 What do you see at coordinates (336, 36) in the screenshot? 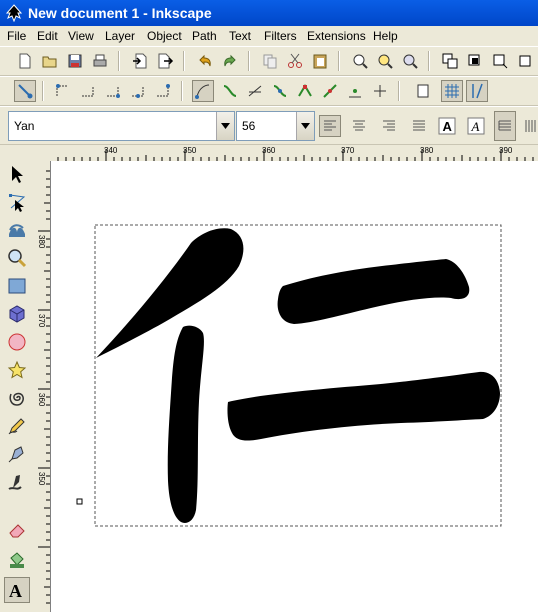
I see `menu-extensions: Extensions` at bounding box center [336, 36].